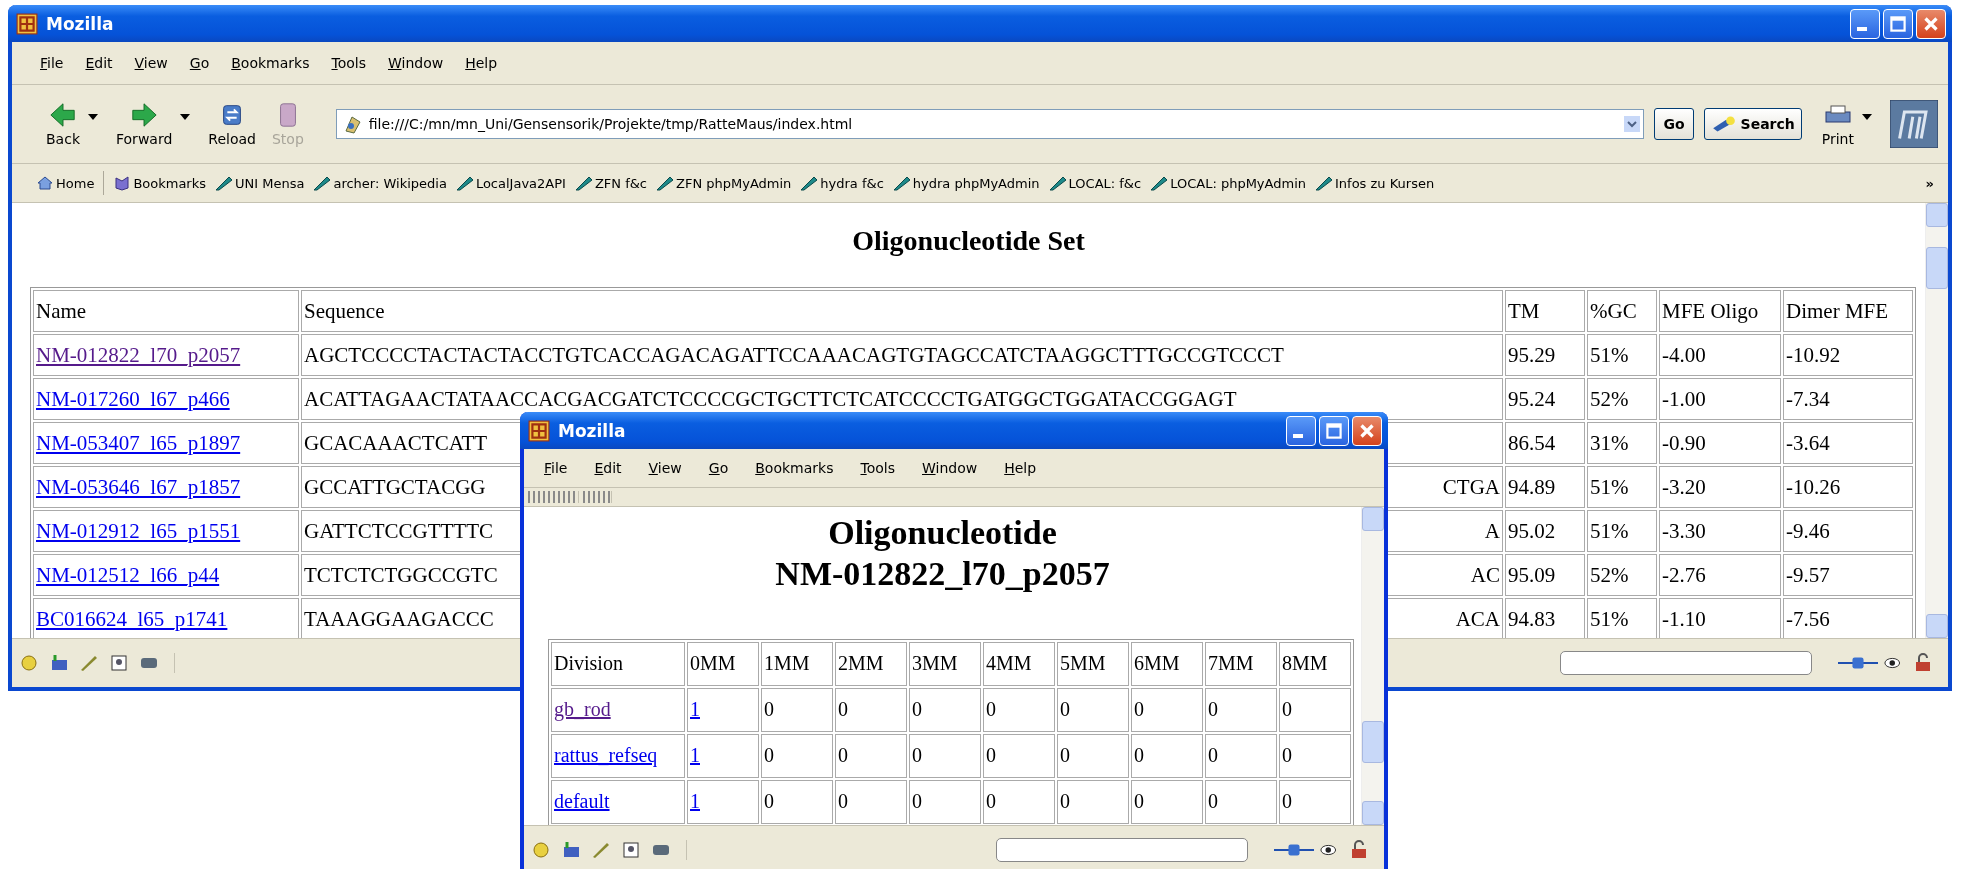  What do you see at coordinates (1929, 183) in the screenshot?
I see `more-bookmarks-button: »` at bounding box center [1929, 183].